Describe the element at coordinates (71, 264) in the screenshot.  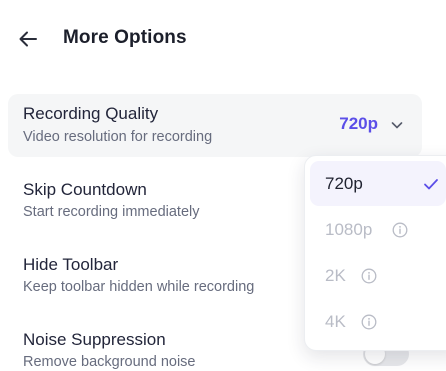
I see `hide-toolbar-label: Hide Toolbar` at that location.